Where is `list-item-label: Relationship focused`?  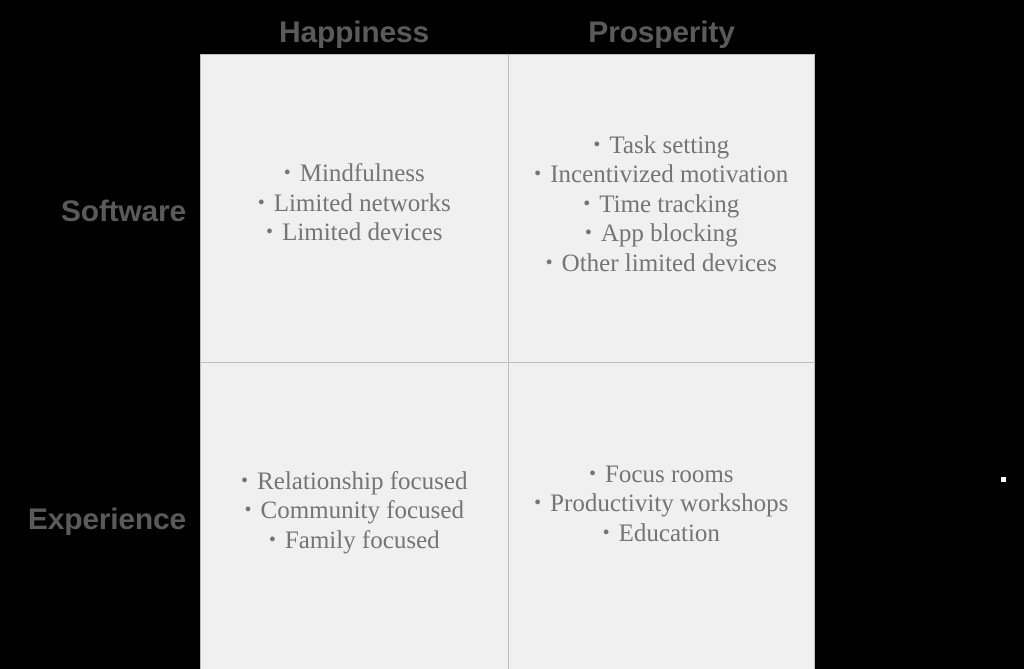 list-item-label: Relationship focused is located at coordinates (362, 481).